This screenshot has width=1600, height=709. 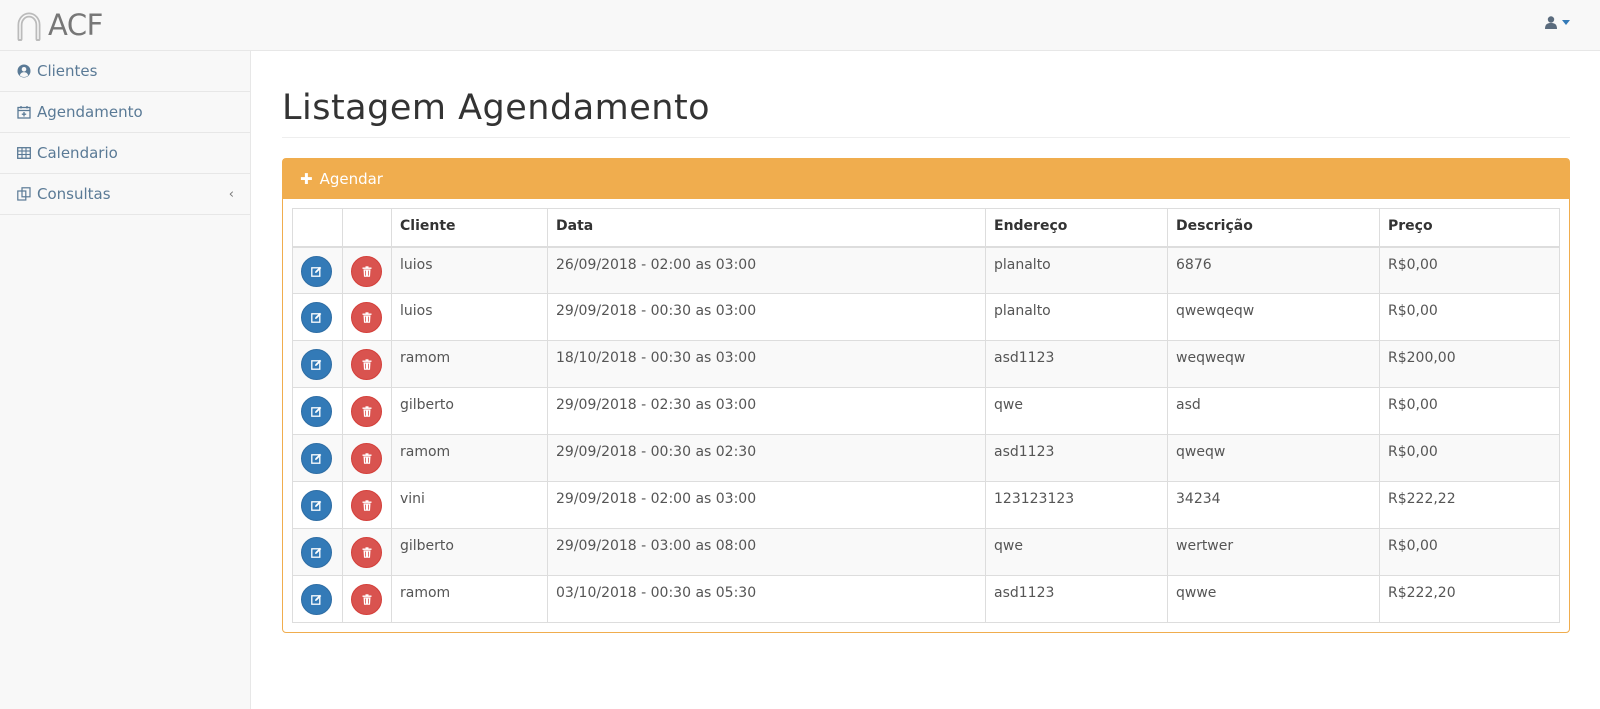 I want to click on cell-cliente: vini, so click(x=469, y=505).